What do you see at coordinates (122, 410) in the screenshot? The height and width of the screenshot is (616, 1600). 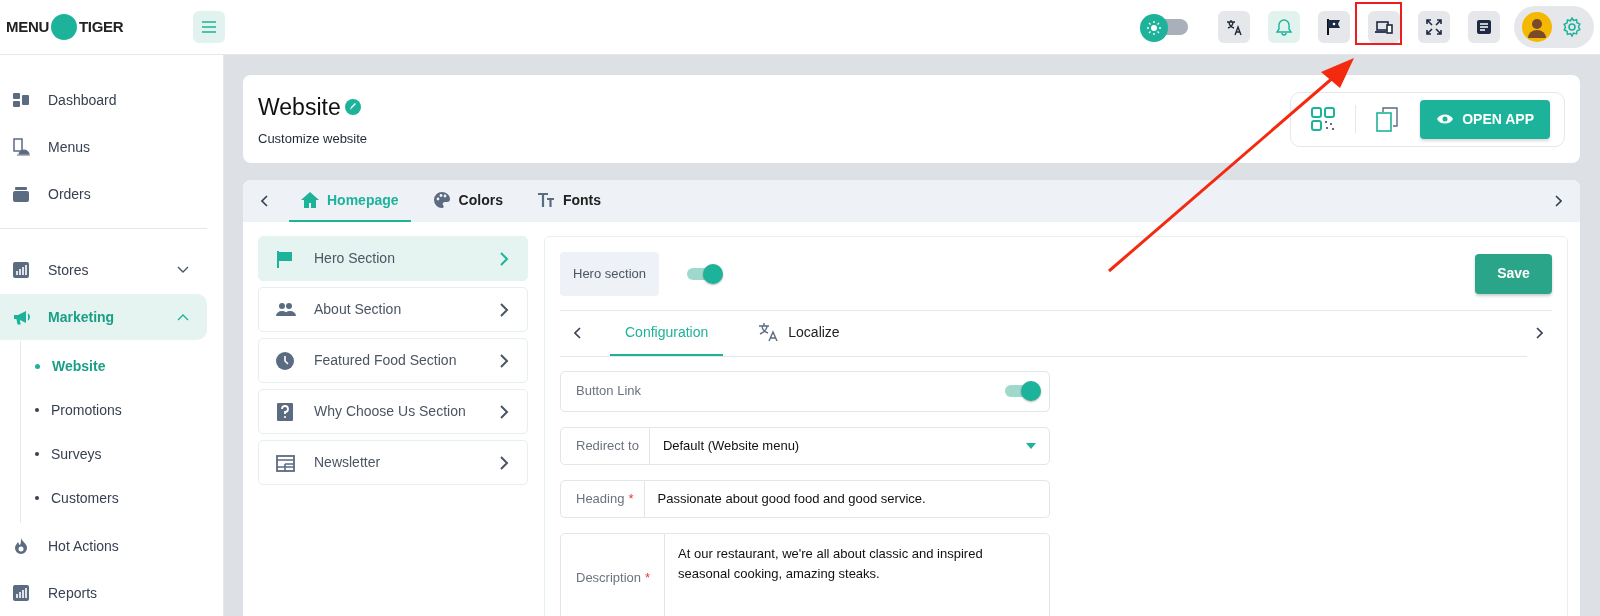 I see `sidebar-subitem: Promotions` at bounding box center [122, 410].